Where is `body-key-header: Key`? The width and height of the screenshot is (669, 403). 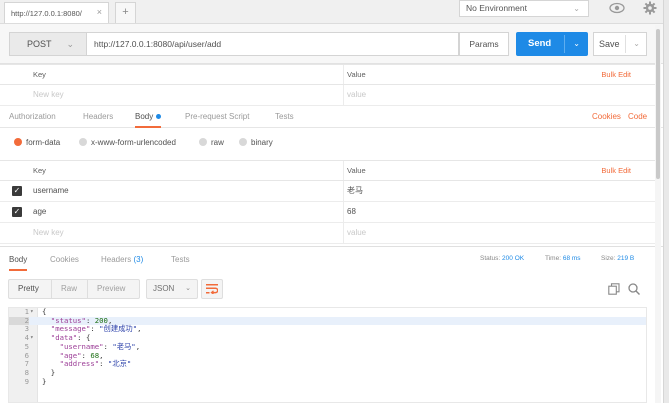 body-key-header: Key is located at coordinates (39, 170).